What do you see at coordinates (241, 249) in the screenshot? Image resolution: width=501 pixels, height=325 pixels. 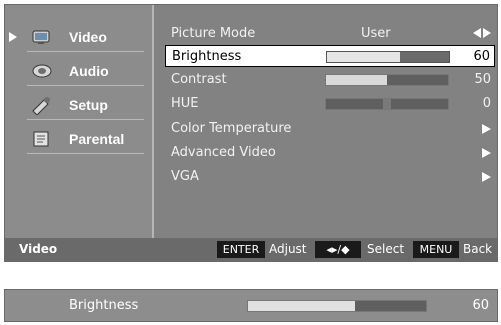 I see `enter-key-badge: ENTER` at bounding box center [241, 249].